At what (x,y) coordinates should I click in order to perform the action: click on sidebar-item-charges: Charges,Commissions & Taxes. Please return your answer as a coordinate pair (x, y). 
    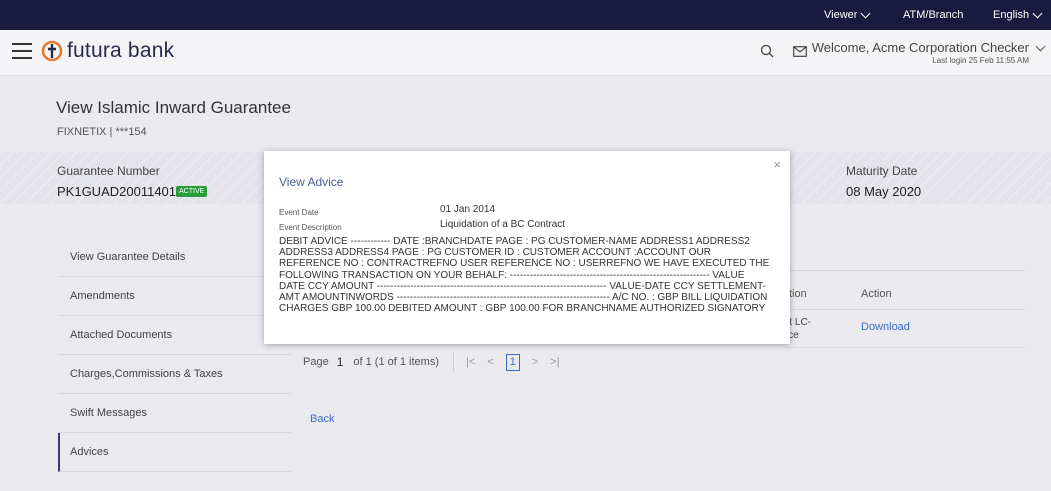
    Looking at the image, I should click on (174, 374).